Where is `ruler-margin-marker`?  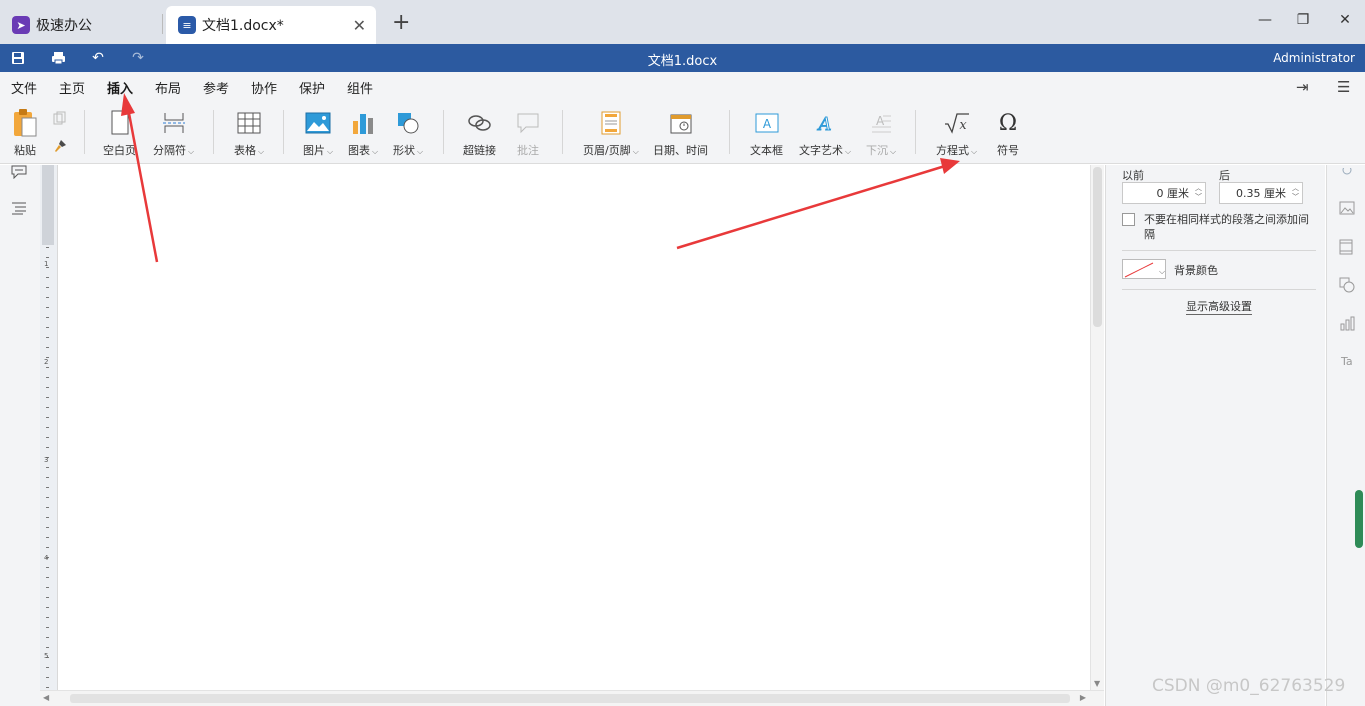 ruler-margin-marker is located at coordinates (48, 205).